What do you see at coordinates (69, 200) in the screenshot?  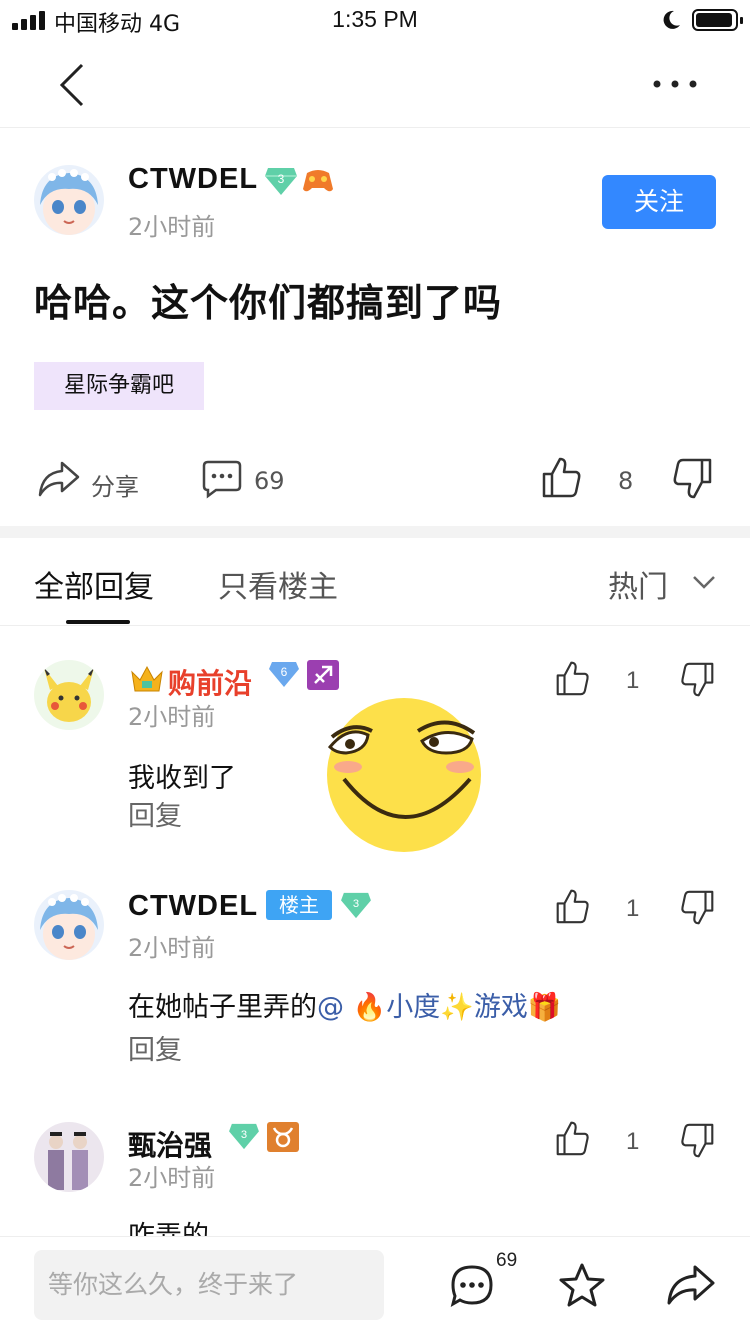 I see `avatar` at bounding box center [69, 200].